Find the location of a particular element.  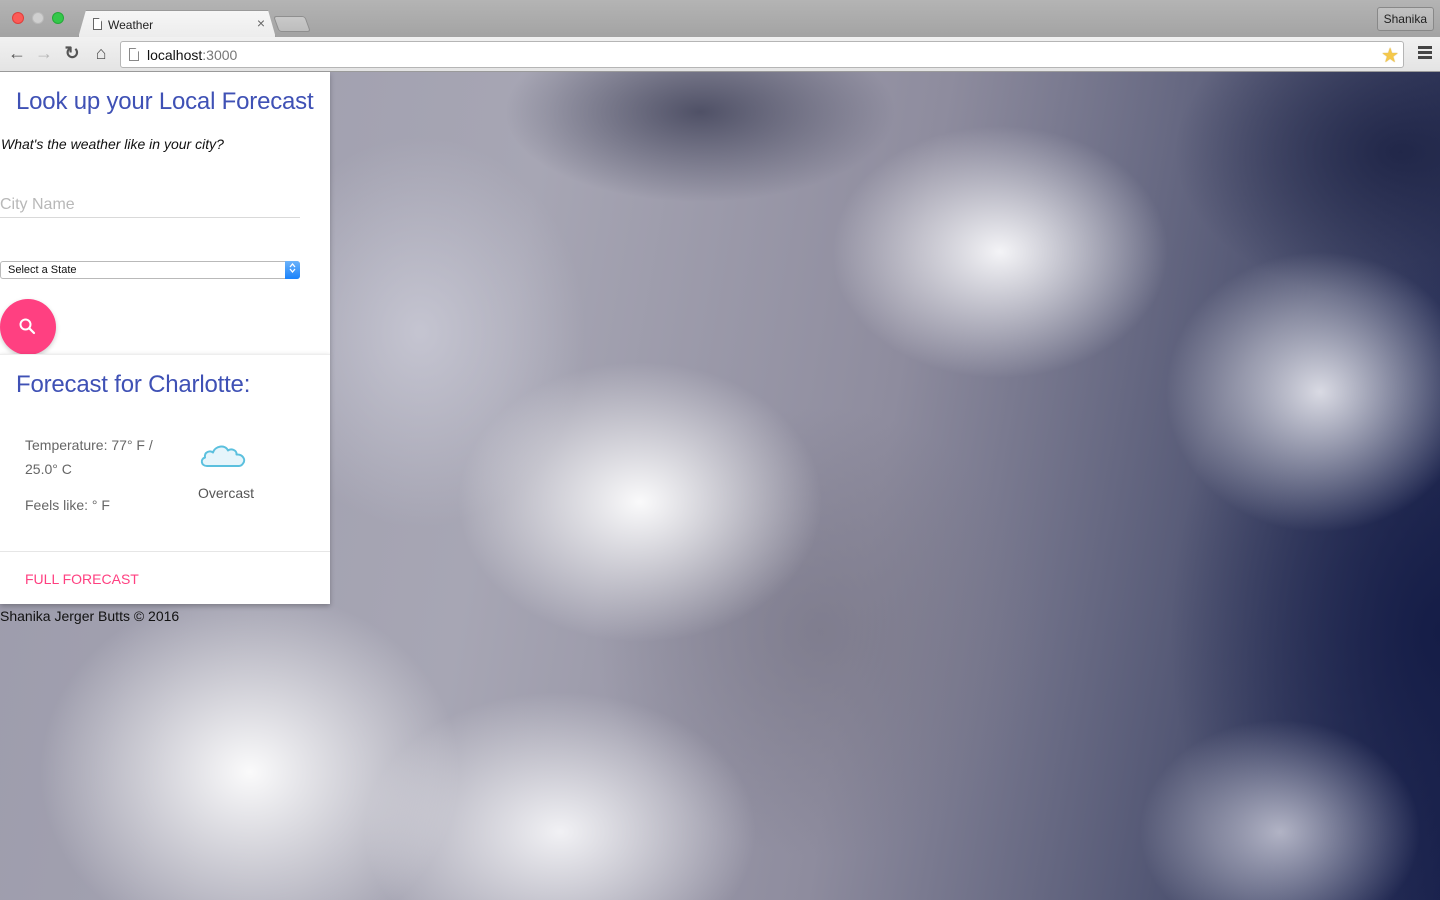

footer-copyright: Shanika Jerger Butts © 2016 is located at coordinates (90, 616).